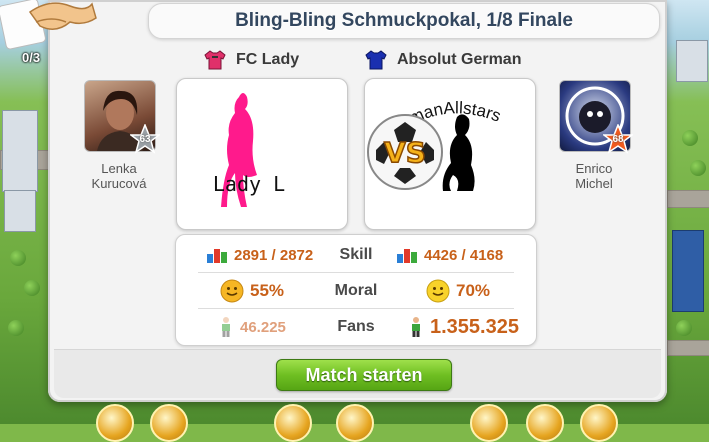 This screenshot has width=709, height=442. What do you see at coordinates (215, 60) in the screenshot?
I see `home-jersey-icon` at bounding box center [215, 60].